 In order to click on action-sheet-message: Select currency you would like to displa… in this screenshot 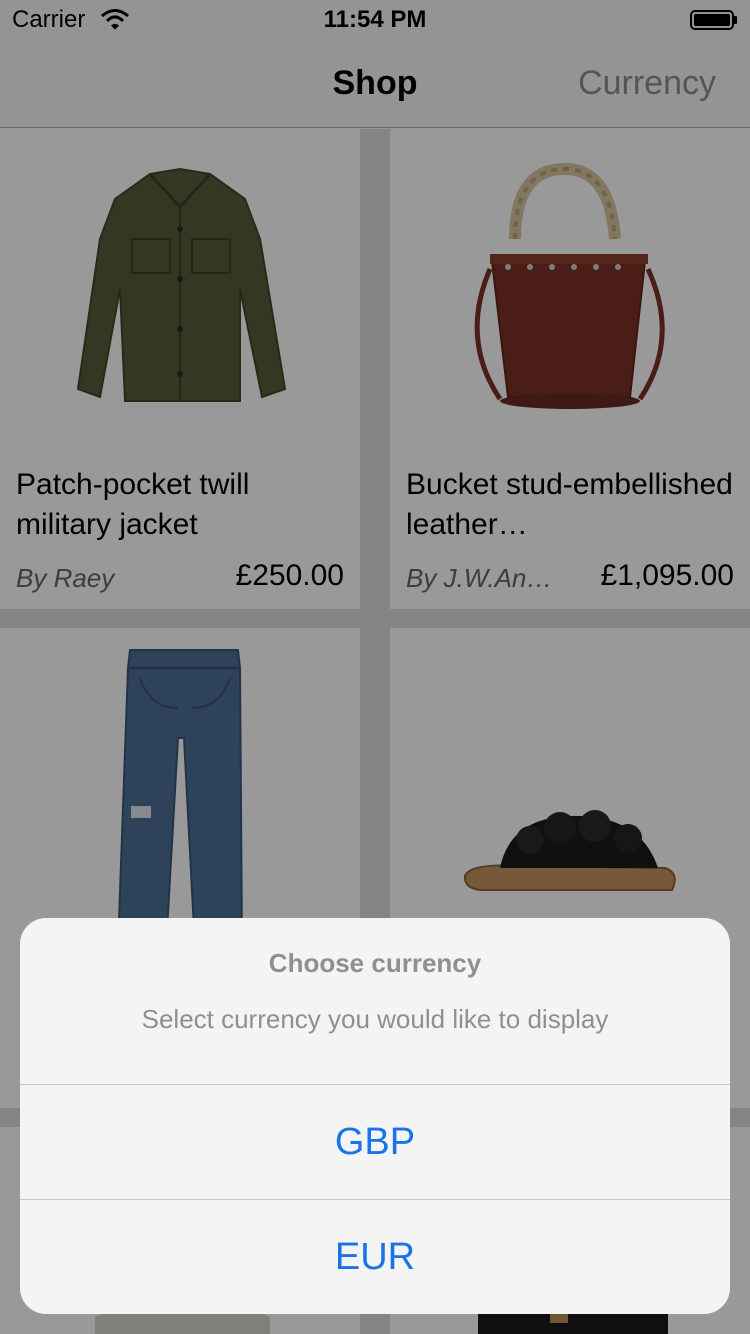, I will do `click(375, 1019)`.